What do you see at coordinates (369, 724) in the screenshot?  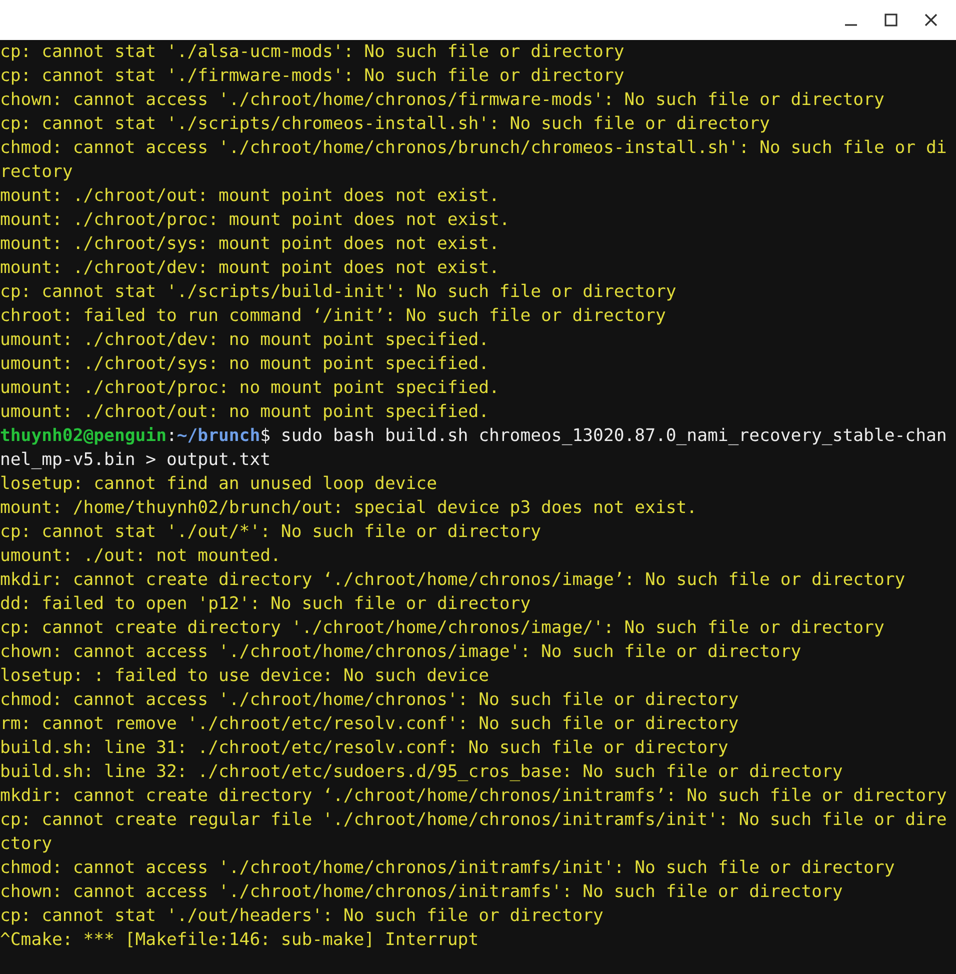 I see `terminal-line: rm: cannot remove './chroot/etc/resolv.conf': No such file or directory` at bounding box center [369, 724].